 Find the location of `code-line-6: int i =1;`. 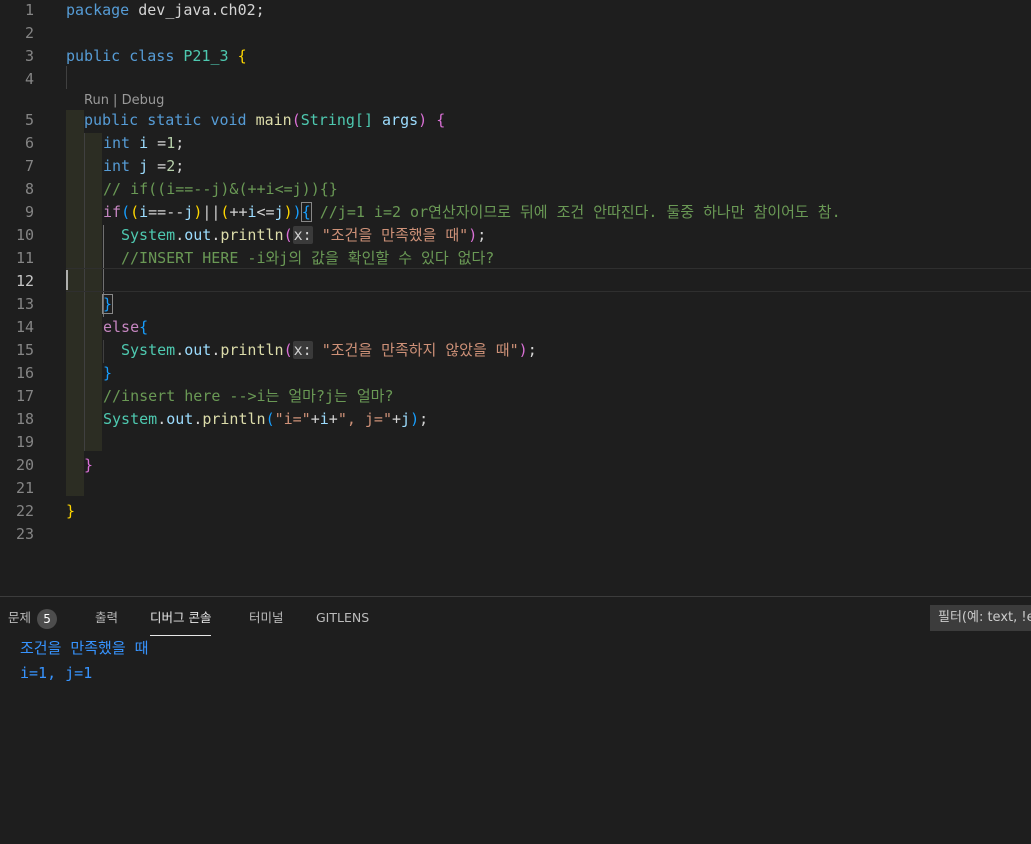

code-line-6: int i =1; is located at coordinates (567, 143).